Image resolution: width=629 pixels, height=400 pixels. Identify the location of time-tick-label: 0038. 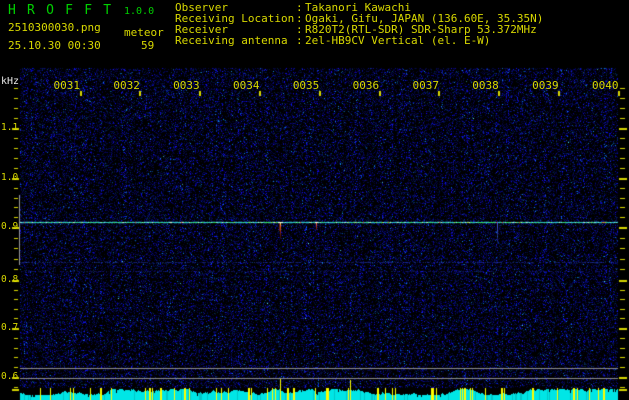
(485, 85).